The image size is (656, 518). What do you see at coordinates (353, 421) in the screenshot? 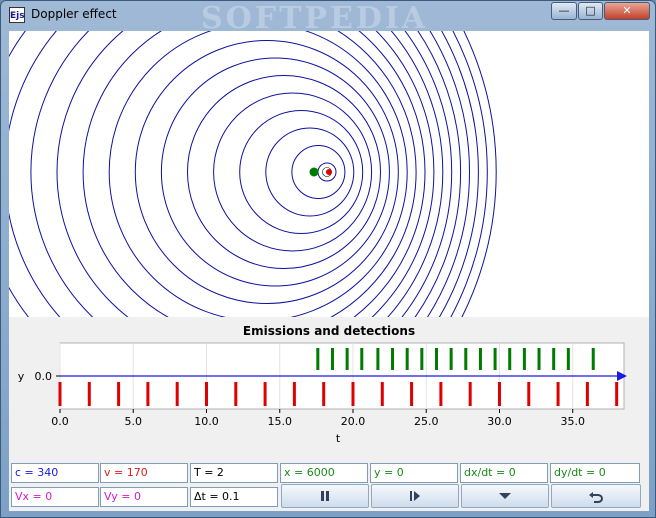
I see `x-tick-label: 20.0` at bounding box center [353, 421].